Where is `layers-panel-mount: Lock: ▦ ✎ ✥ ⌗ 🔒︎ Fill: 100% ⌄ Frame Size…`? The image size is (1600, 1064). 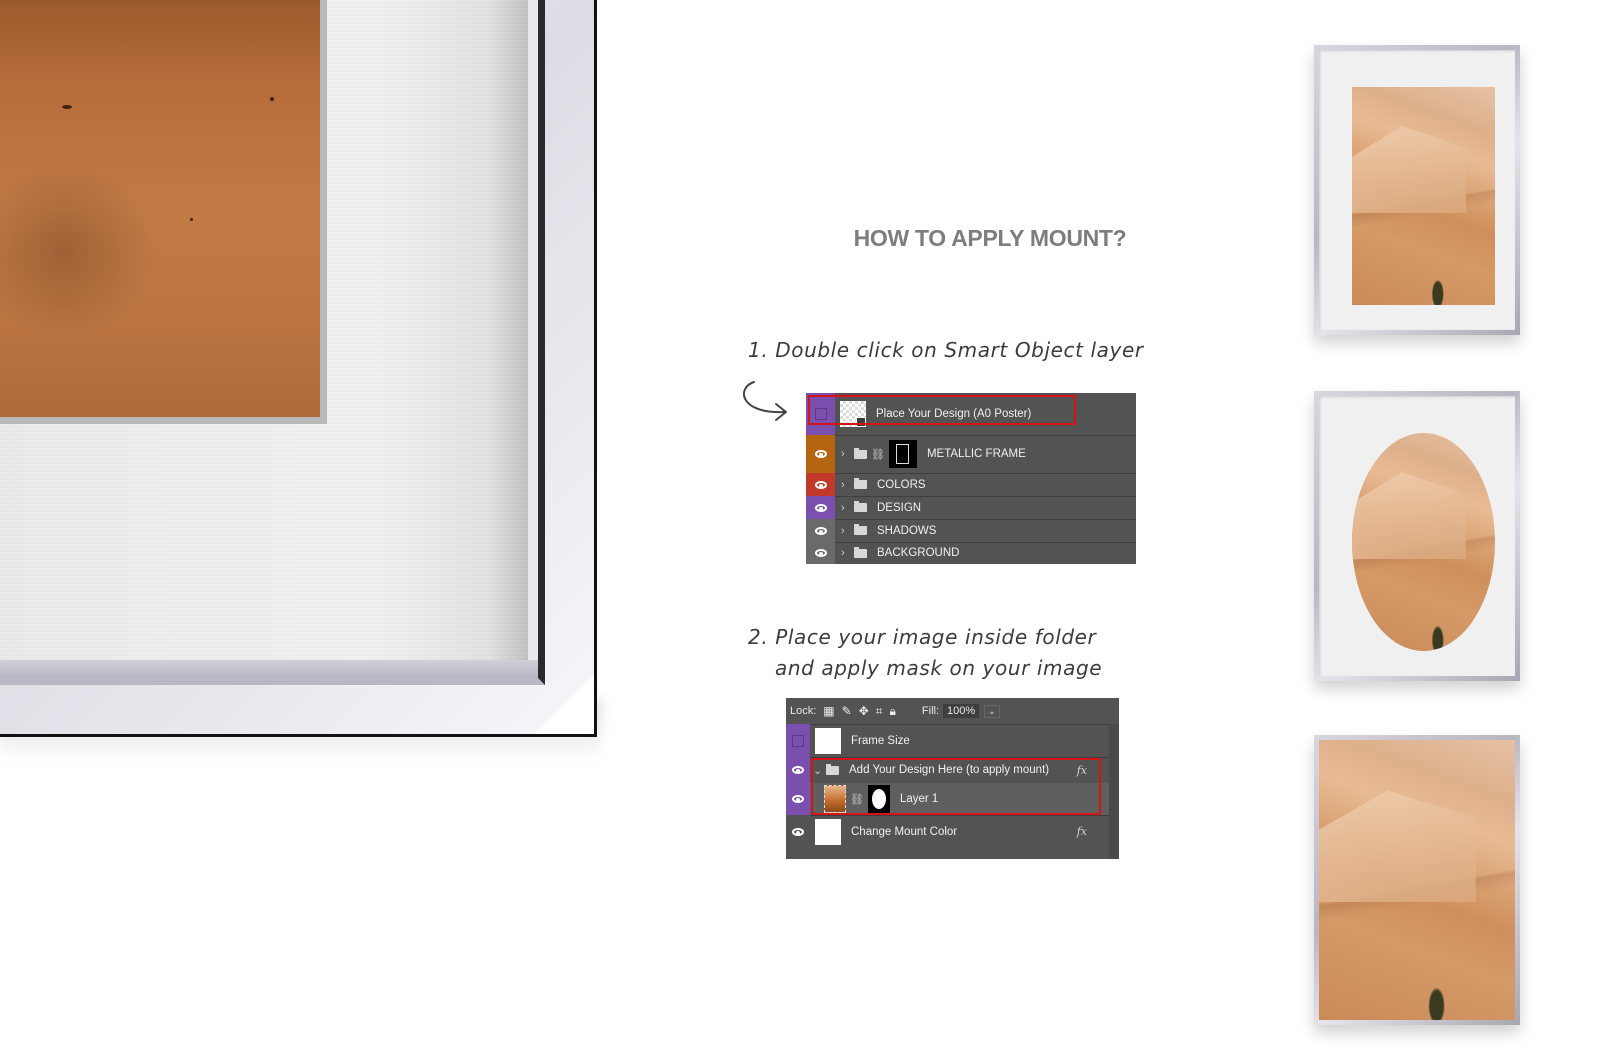 layers-panel-mount: Lock: ▦ ✎ ✥ ⌗ 🔒︎ Fill: 100% ⌄ Frame Size… is located at coordinates (952, 778).